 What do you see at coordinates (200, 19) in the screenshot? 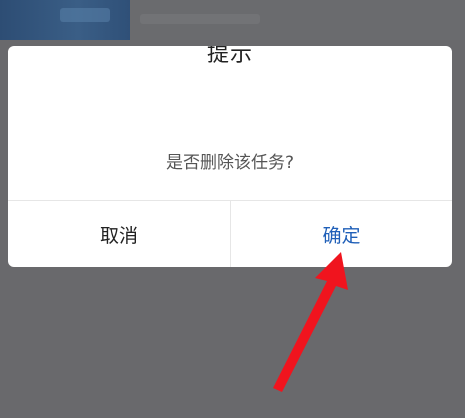
I see `background-faint-text` at bounding box center [200, 19].